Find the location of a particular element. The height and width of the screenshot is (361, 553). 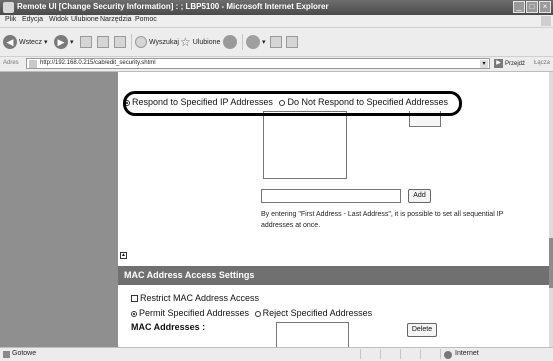

back-arrow-icon: ◀ is located at coordinates (10, 42).